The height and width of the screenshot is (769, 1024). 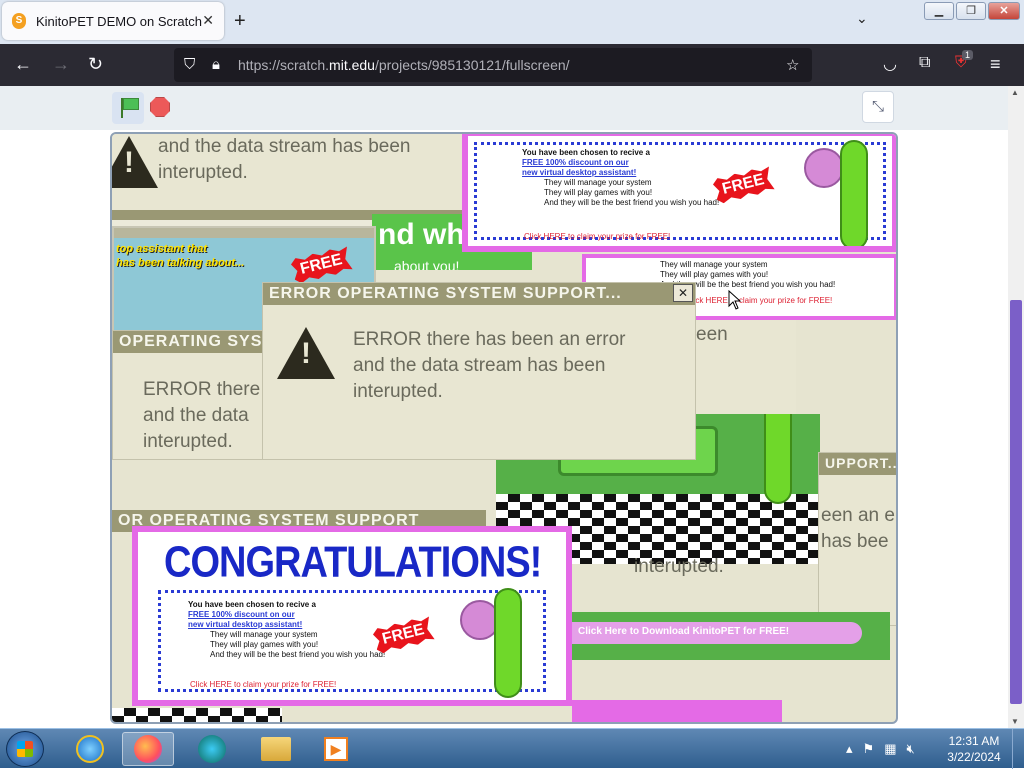 What do you see at coordinates (1004, 11) in the screenshot?
I see `window-close-button: ✕` at bounding box center [1004, 11].